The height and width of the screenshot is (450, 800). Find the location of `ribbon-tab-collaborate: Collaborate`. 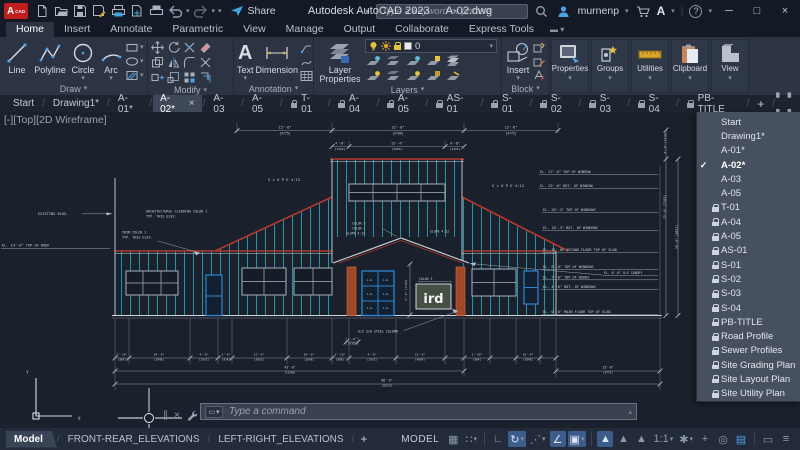

ribbon-tab-collaborate: Collaborate is located at coordinates (422, 29).